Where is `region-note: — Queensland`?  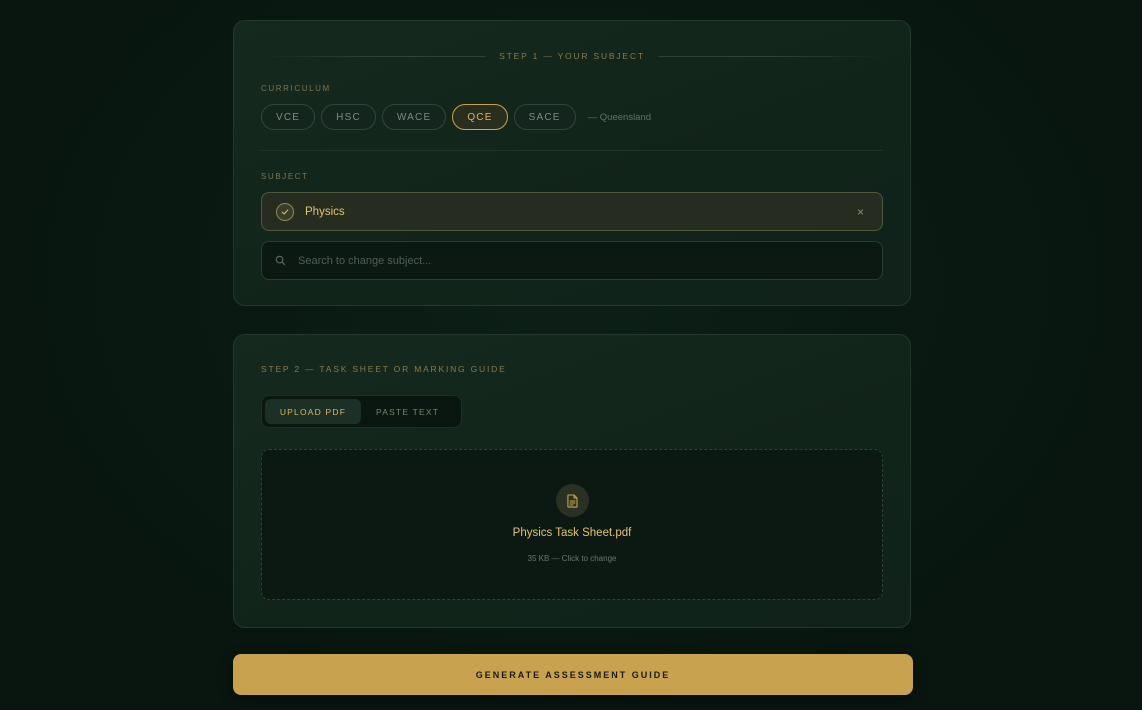 region-note: — Queensland is located at coordinates (619, 117).